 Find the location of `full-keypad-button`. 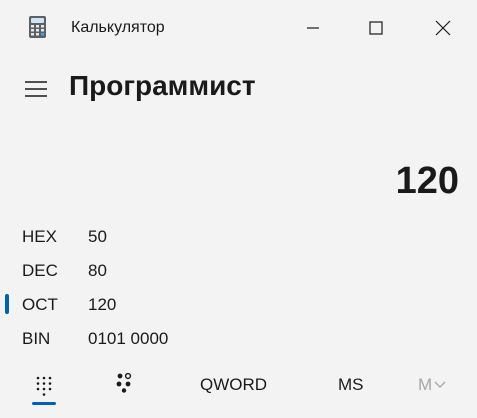

full-keypad-button is located at coordinates (44, 386).